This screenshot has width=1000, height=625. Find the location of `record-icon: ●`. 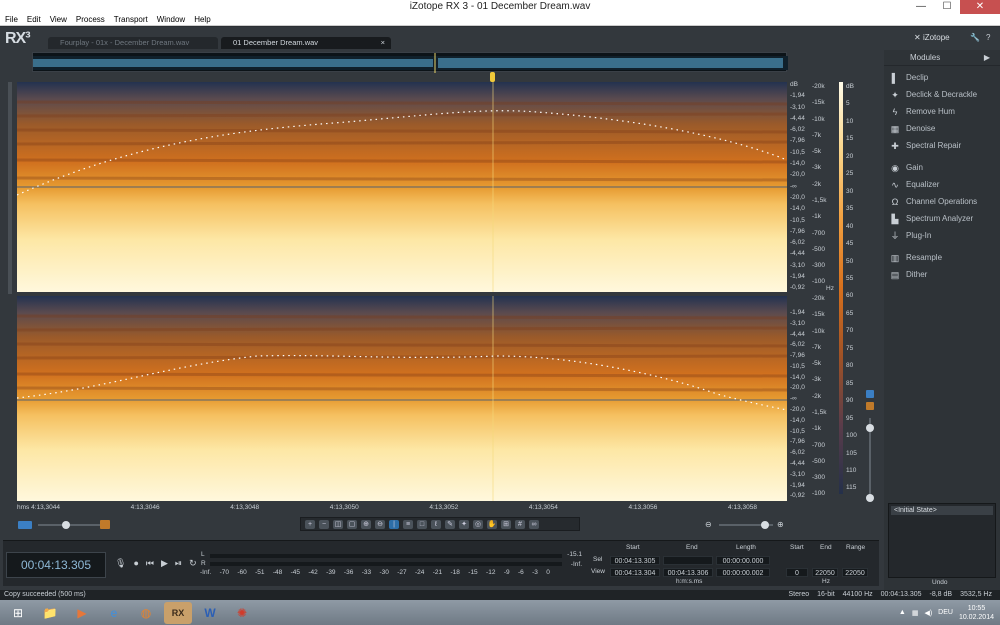

record-icon: ● is located at coordinates (135, 563).